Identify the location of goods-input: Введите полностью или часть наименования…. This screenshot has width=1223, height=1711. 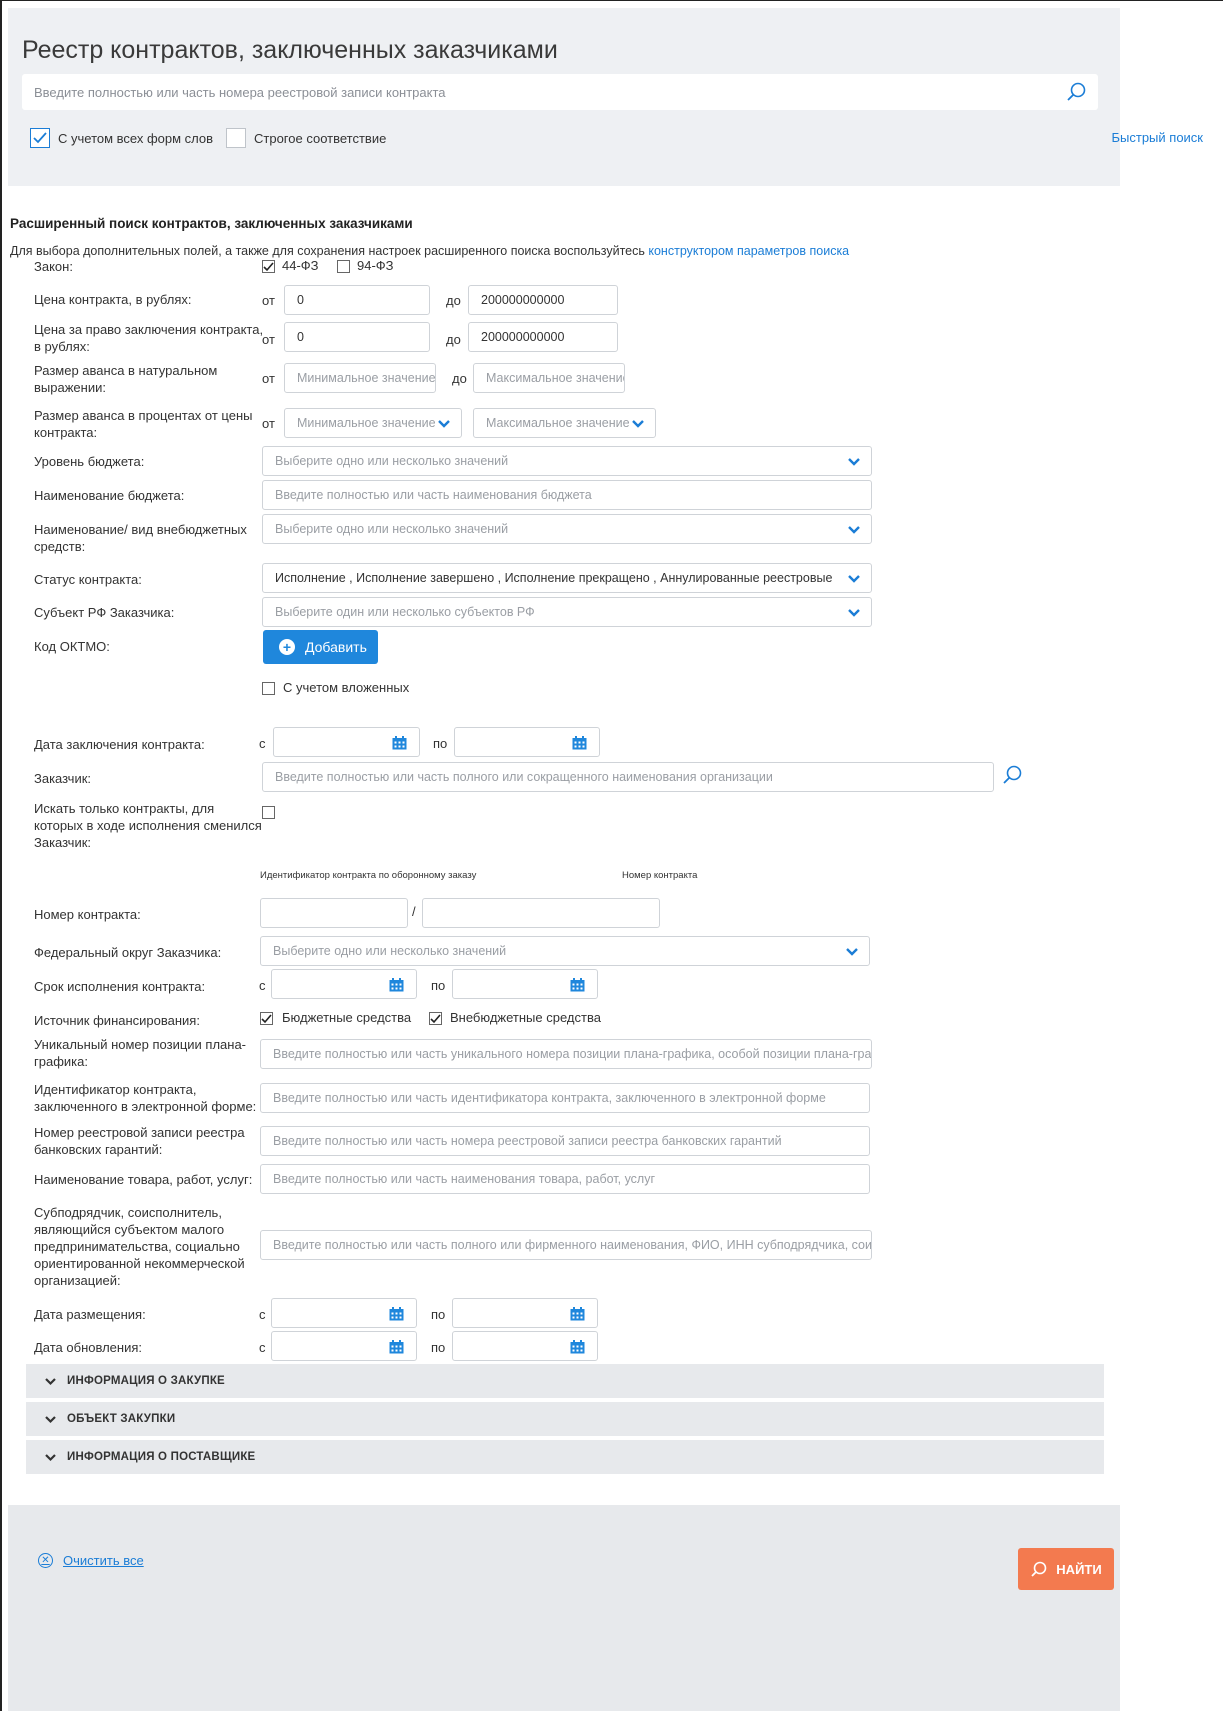
(565, 1179).